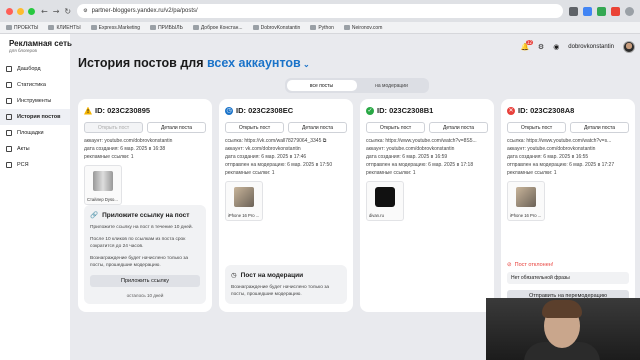 The width and height of the screenshot is (640, 360). I want to click on bookmark-item: ПРИБЫЛЬ, so click(166, 28).